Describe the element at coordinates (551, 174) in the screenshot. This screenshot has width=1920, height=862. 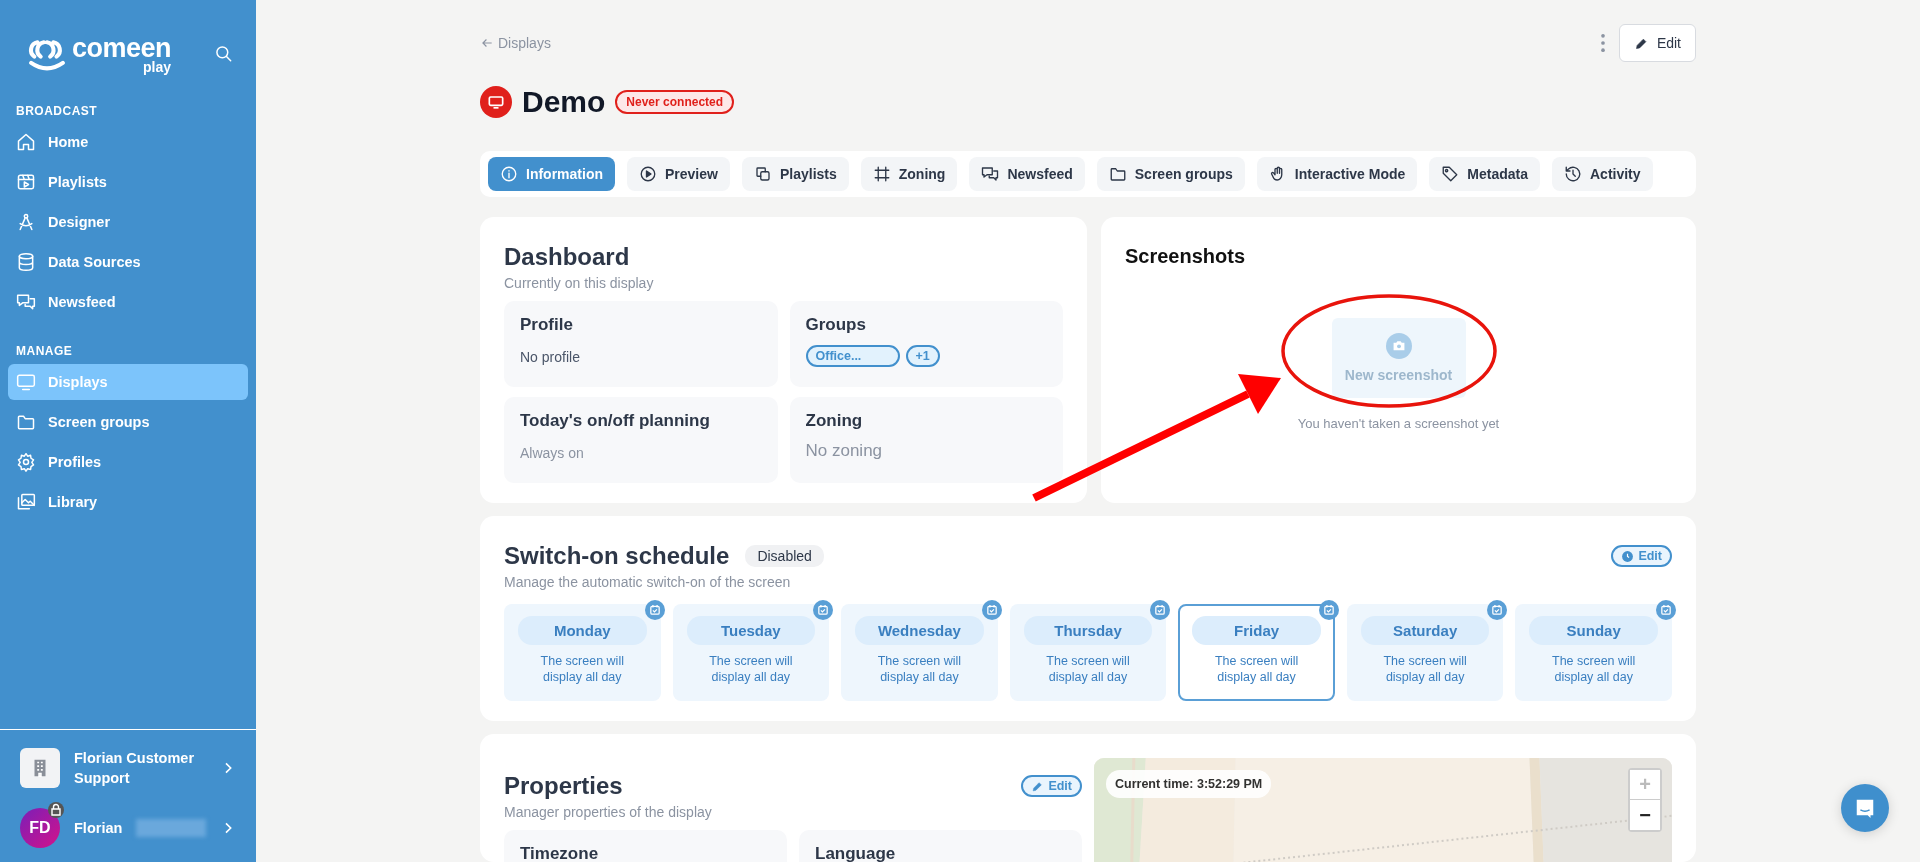
I see `tab: Information` at that location.